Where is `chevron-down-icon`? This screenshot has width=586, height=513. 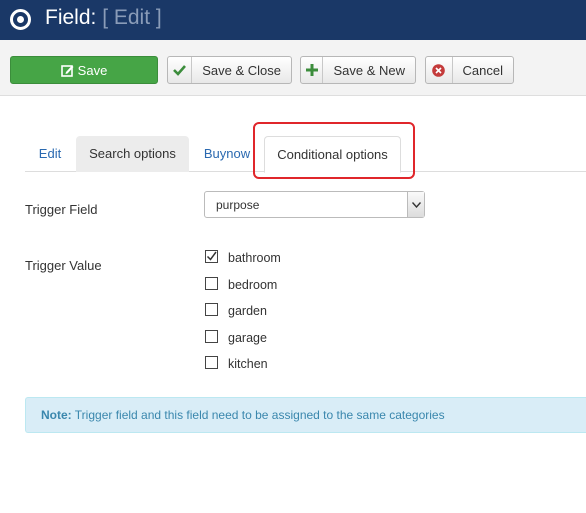
chevron-down-icon is located at coordinates (415, 204).